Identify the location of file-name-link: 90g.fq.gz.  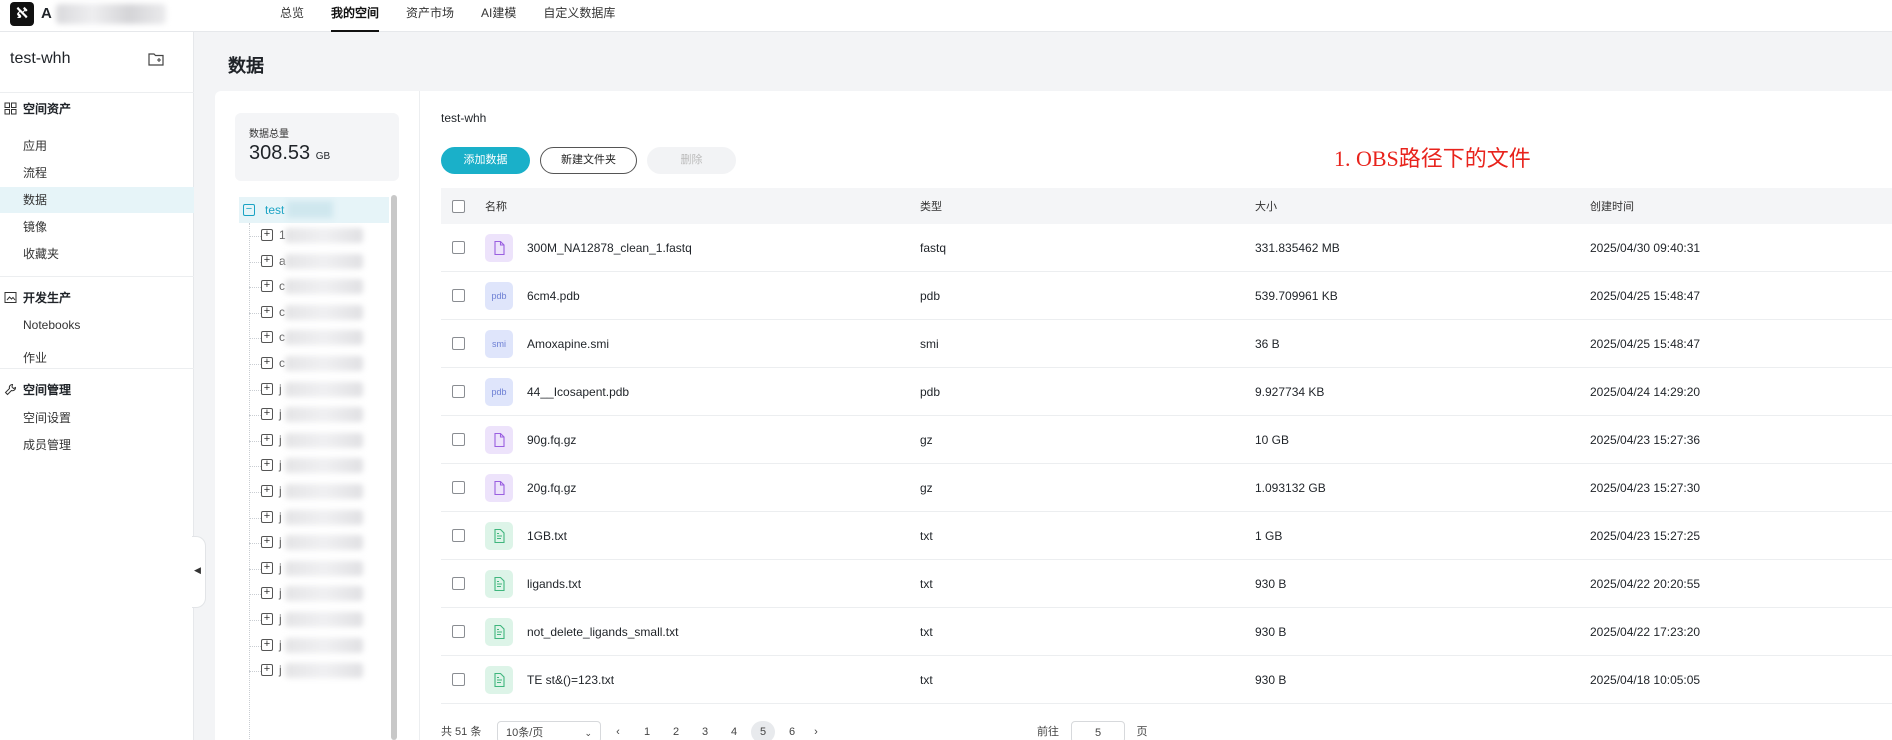
(551, 440).